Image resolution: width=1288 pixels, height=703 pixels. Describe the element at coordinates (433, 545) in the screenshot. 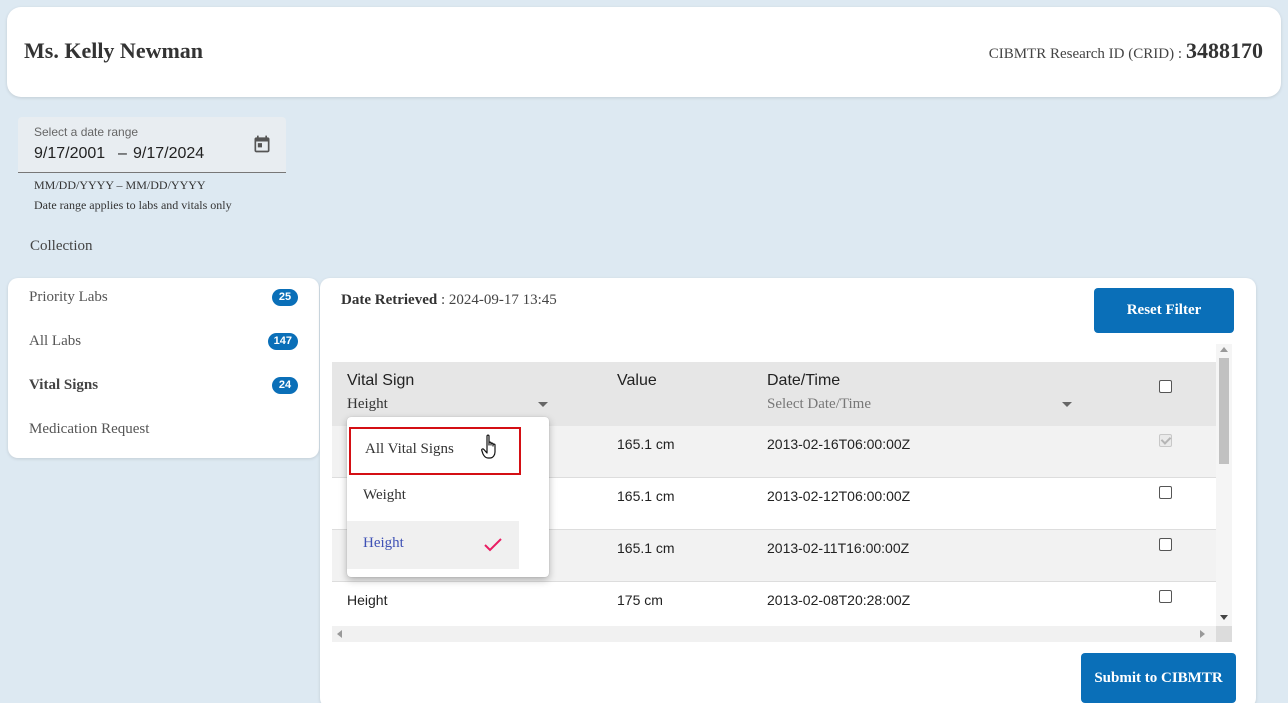

I see `option-height: Height` at that location.